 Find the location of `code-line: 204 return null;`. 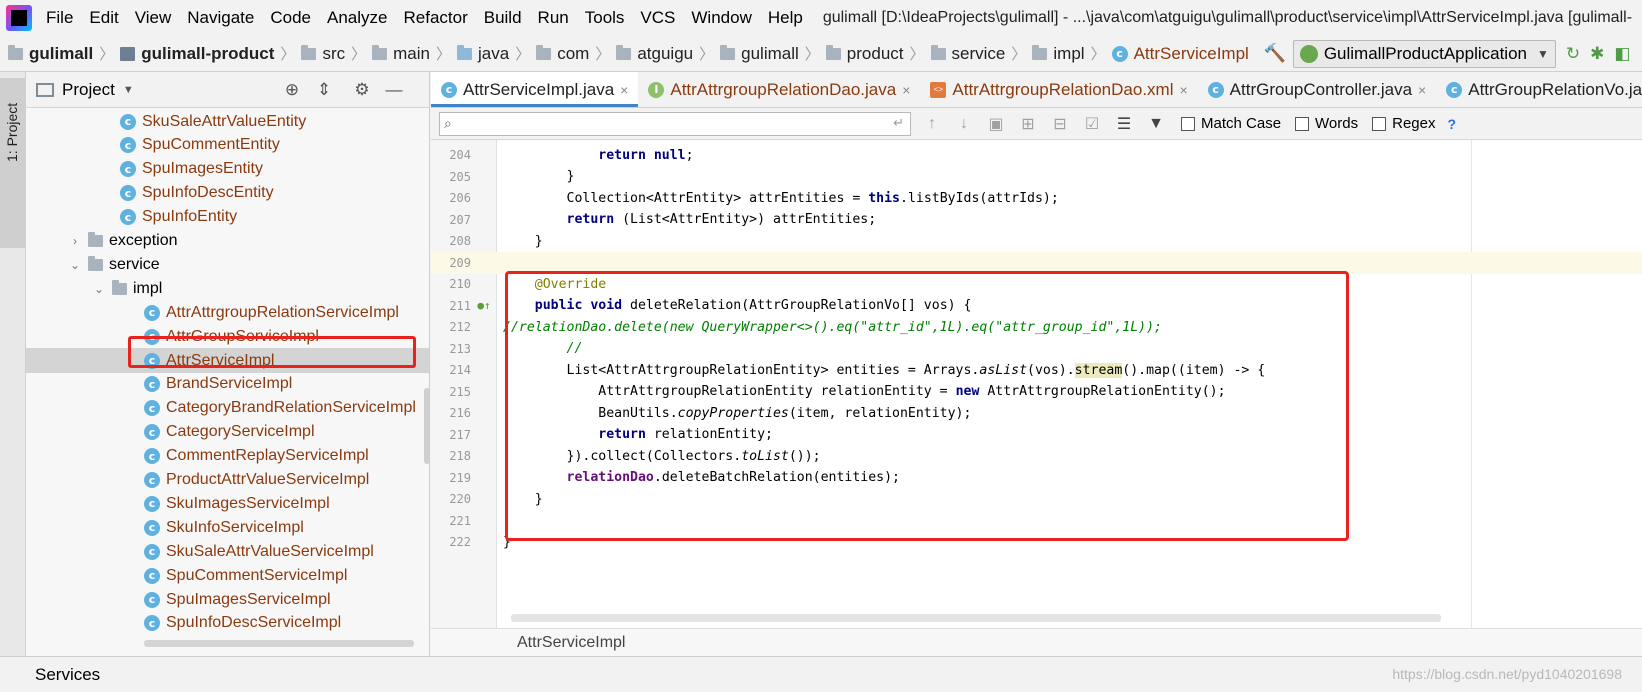

code-line: 204 return null; is located at coordinates (1036, 155).